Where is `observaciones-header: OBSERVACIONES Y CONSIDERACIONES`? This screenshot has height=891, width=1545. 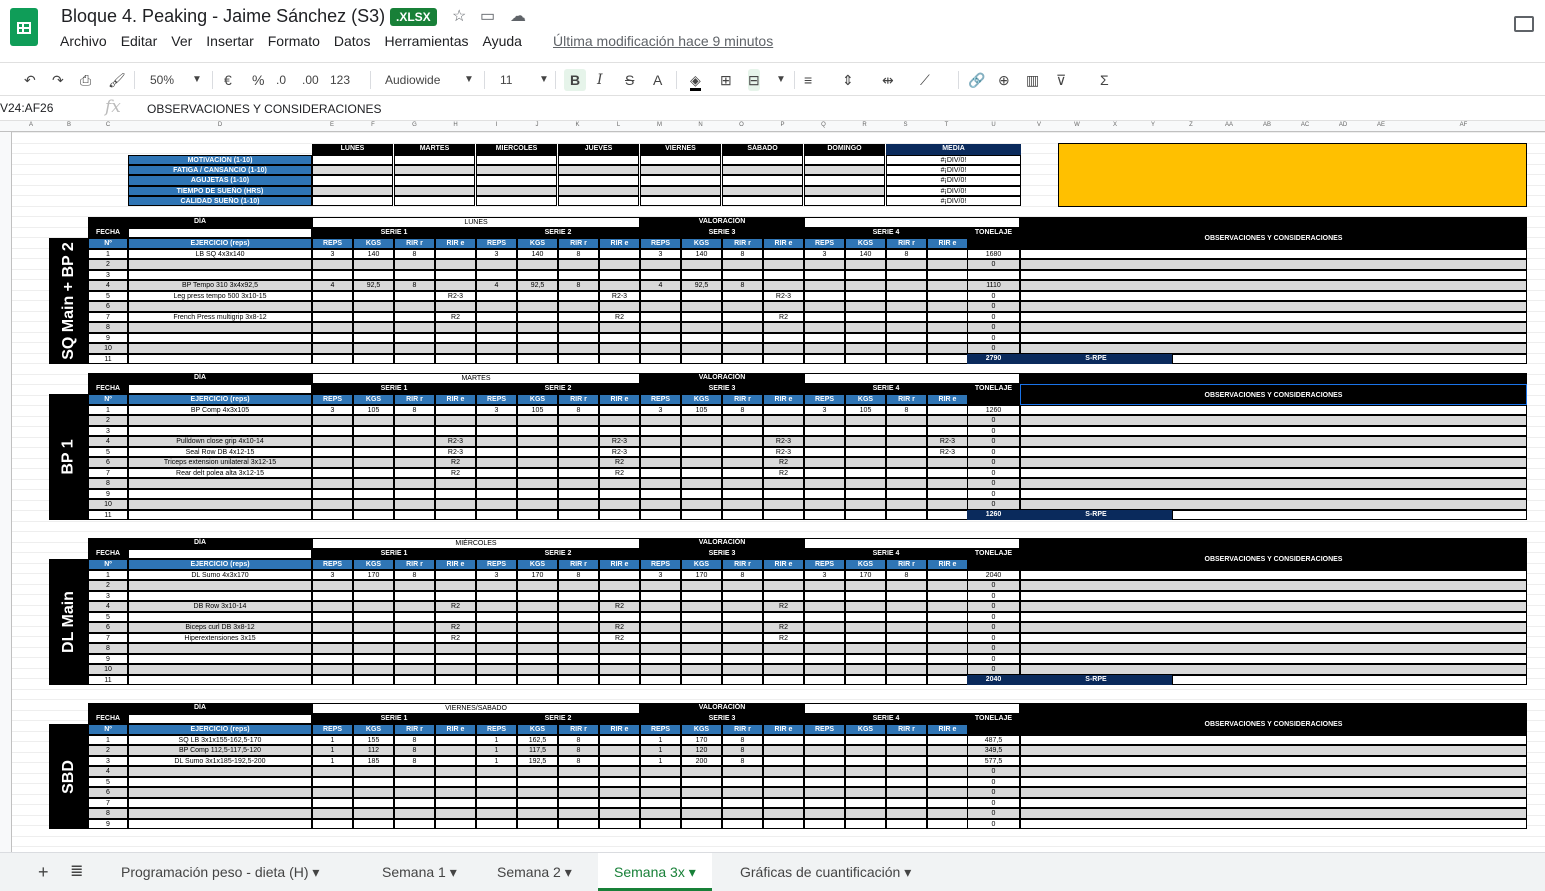 observaciones-header: OBSERVACIONES Y CONSIDERACIONES is located at coordinates (1273, 724).